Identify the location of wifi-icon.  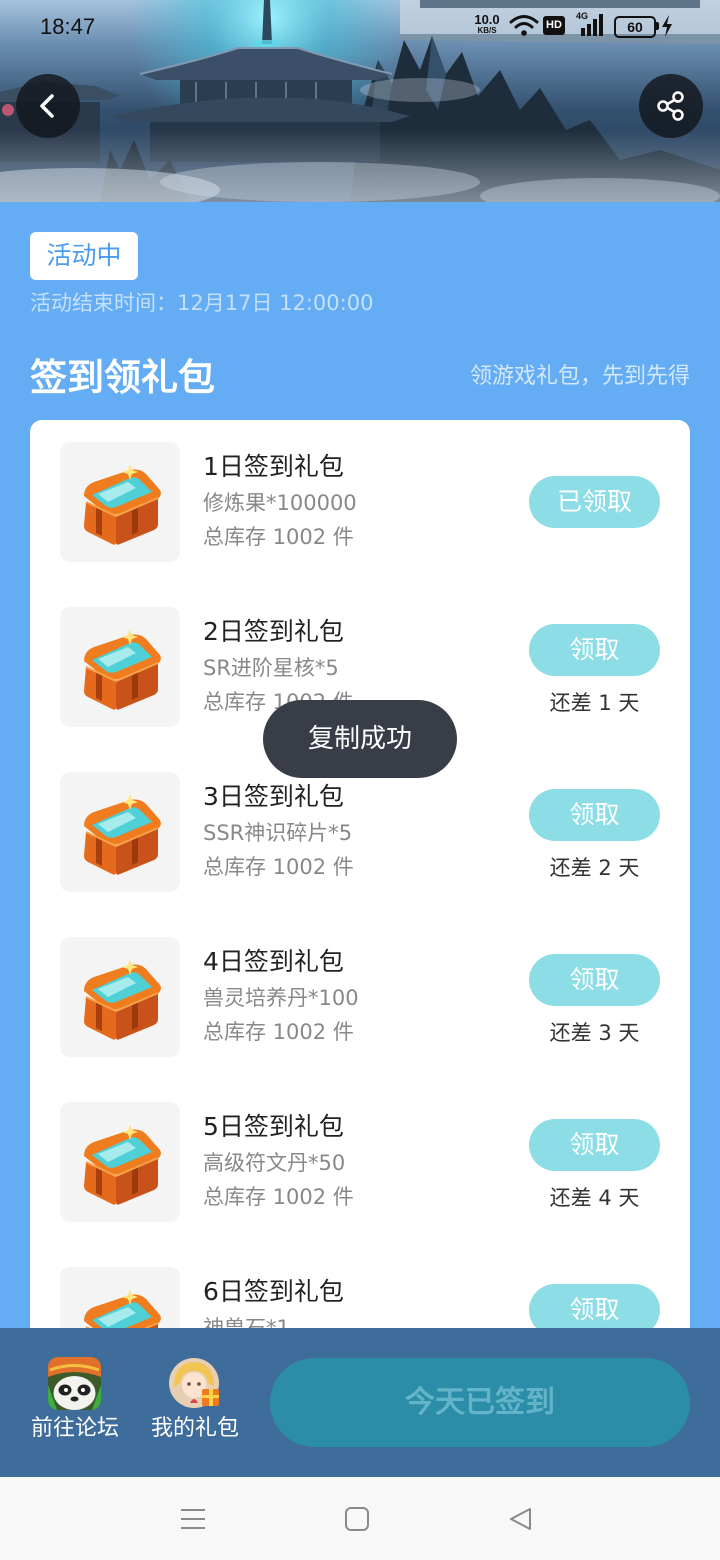
(524, 25).